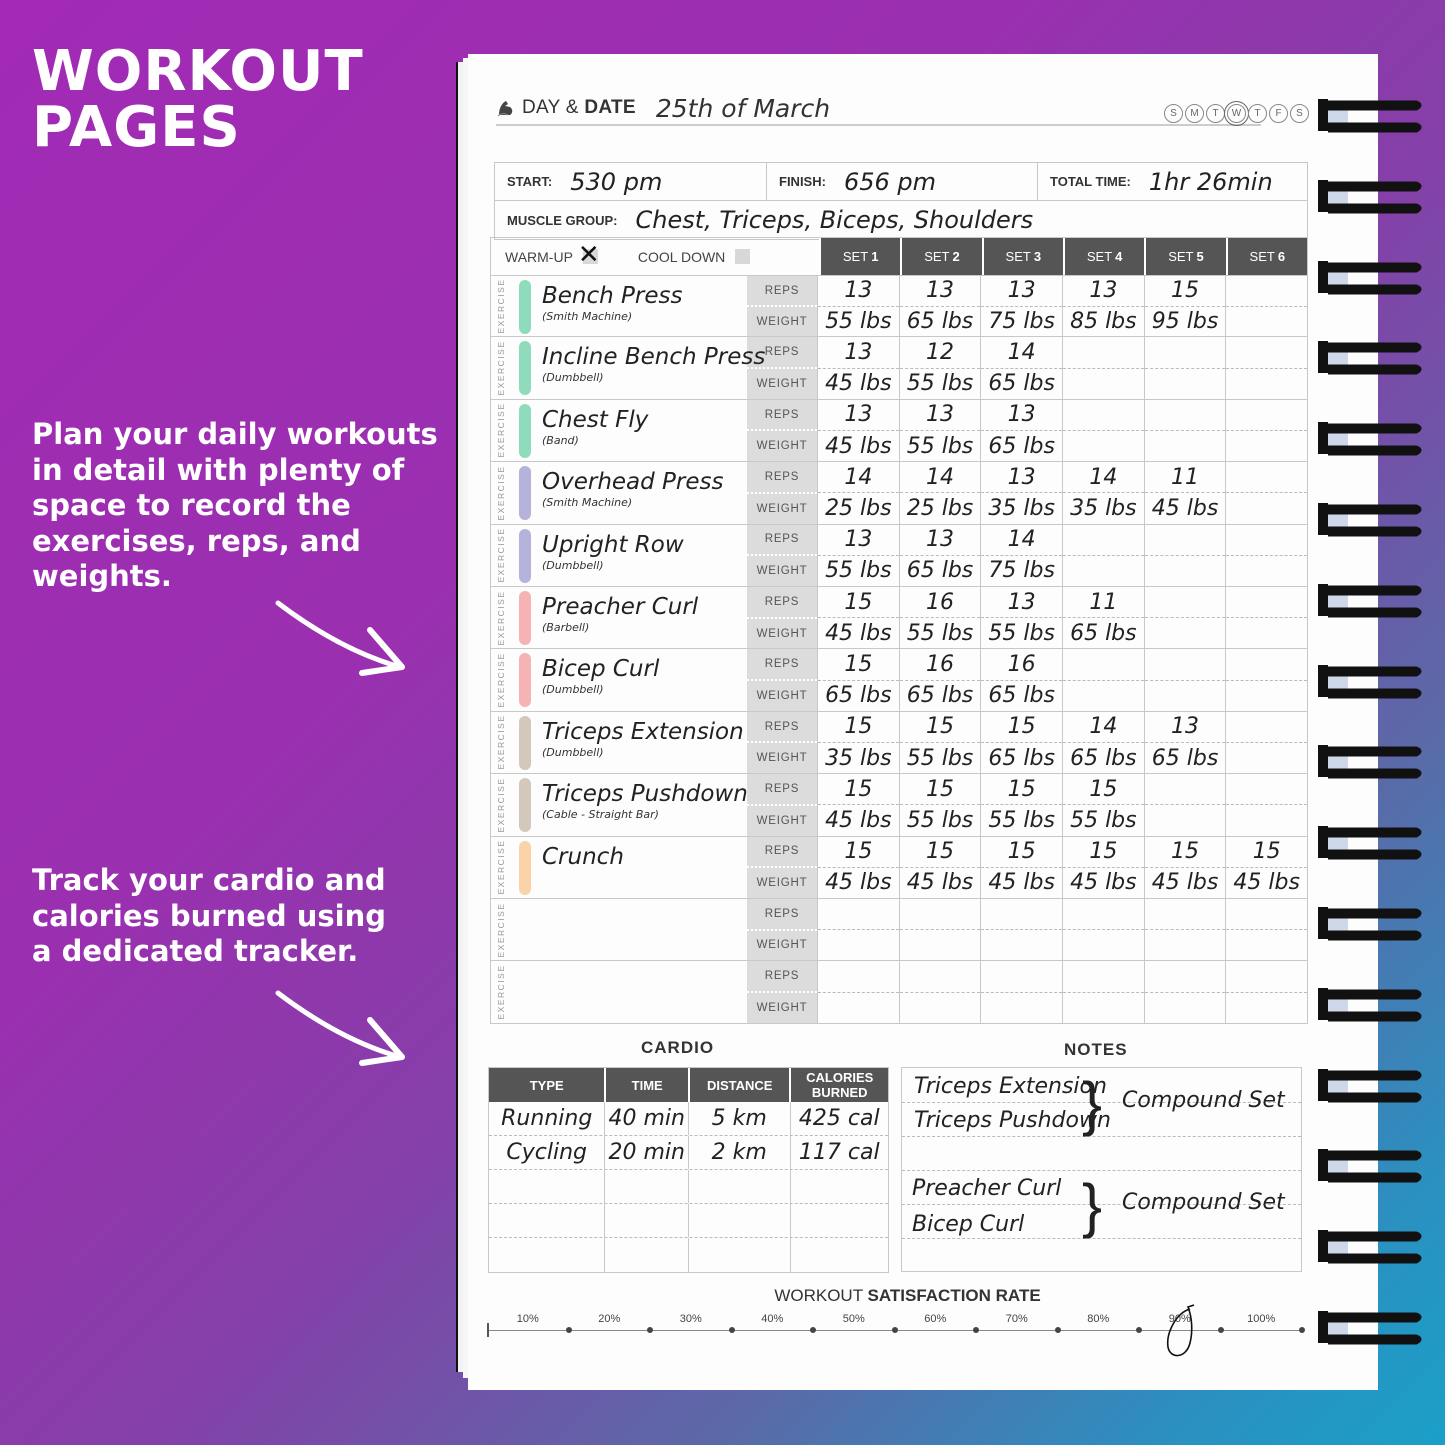 The height and width of the screenshot is (1445, 1445). Describe the element at coordinates (739, 1118) in the screenshot. I see `cardio-cell: 5 km` at that location.